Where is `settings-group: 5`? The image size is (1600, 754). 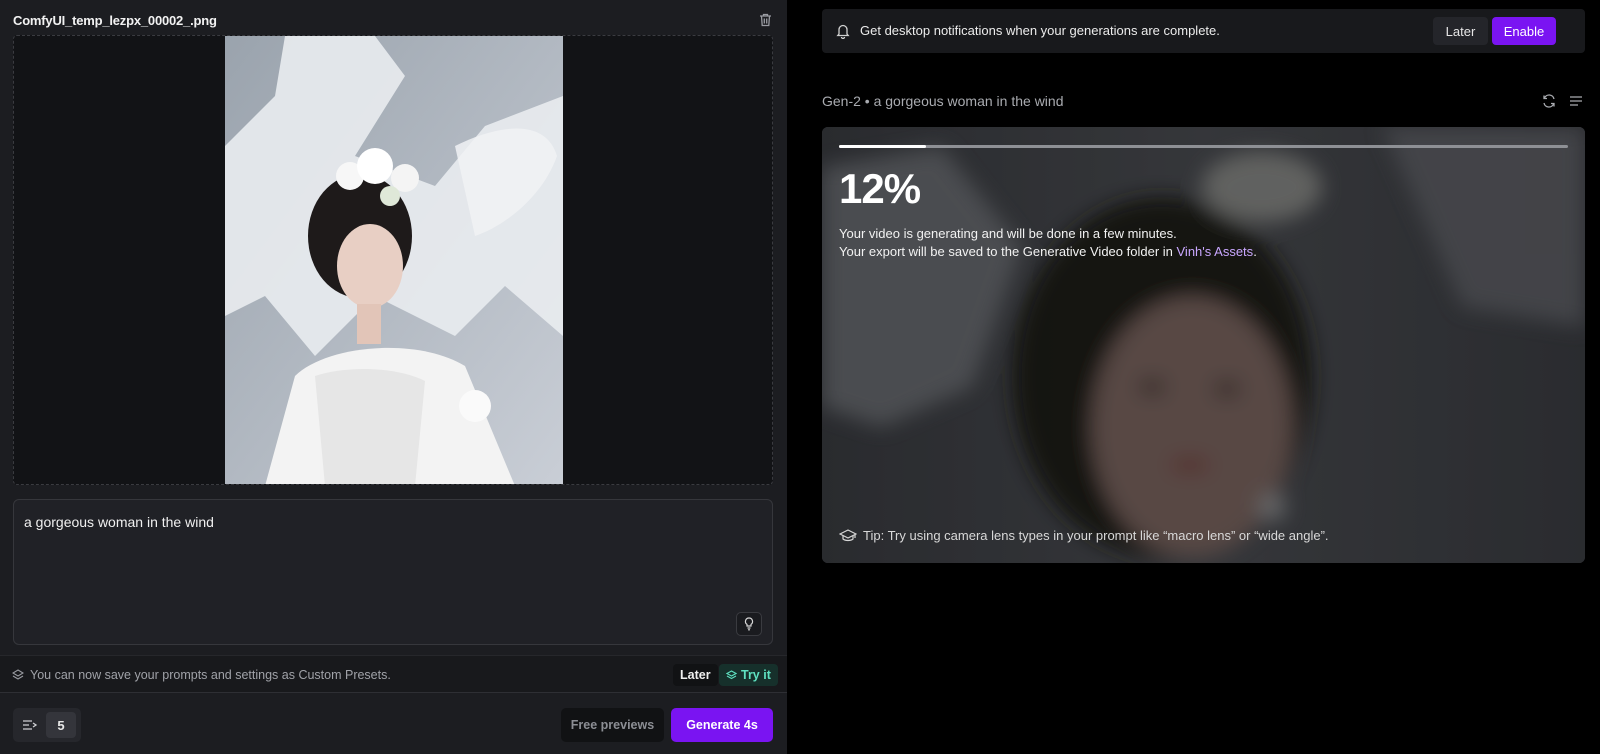 settings-group: 5 is located at coordinates (47, 725).